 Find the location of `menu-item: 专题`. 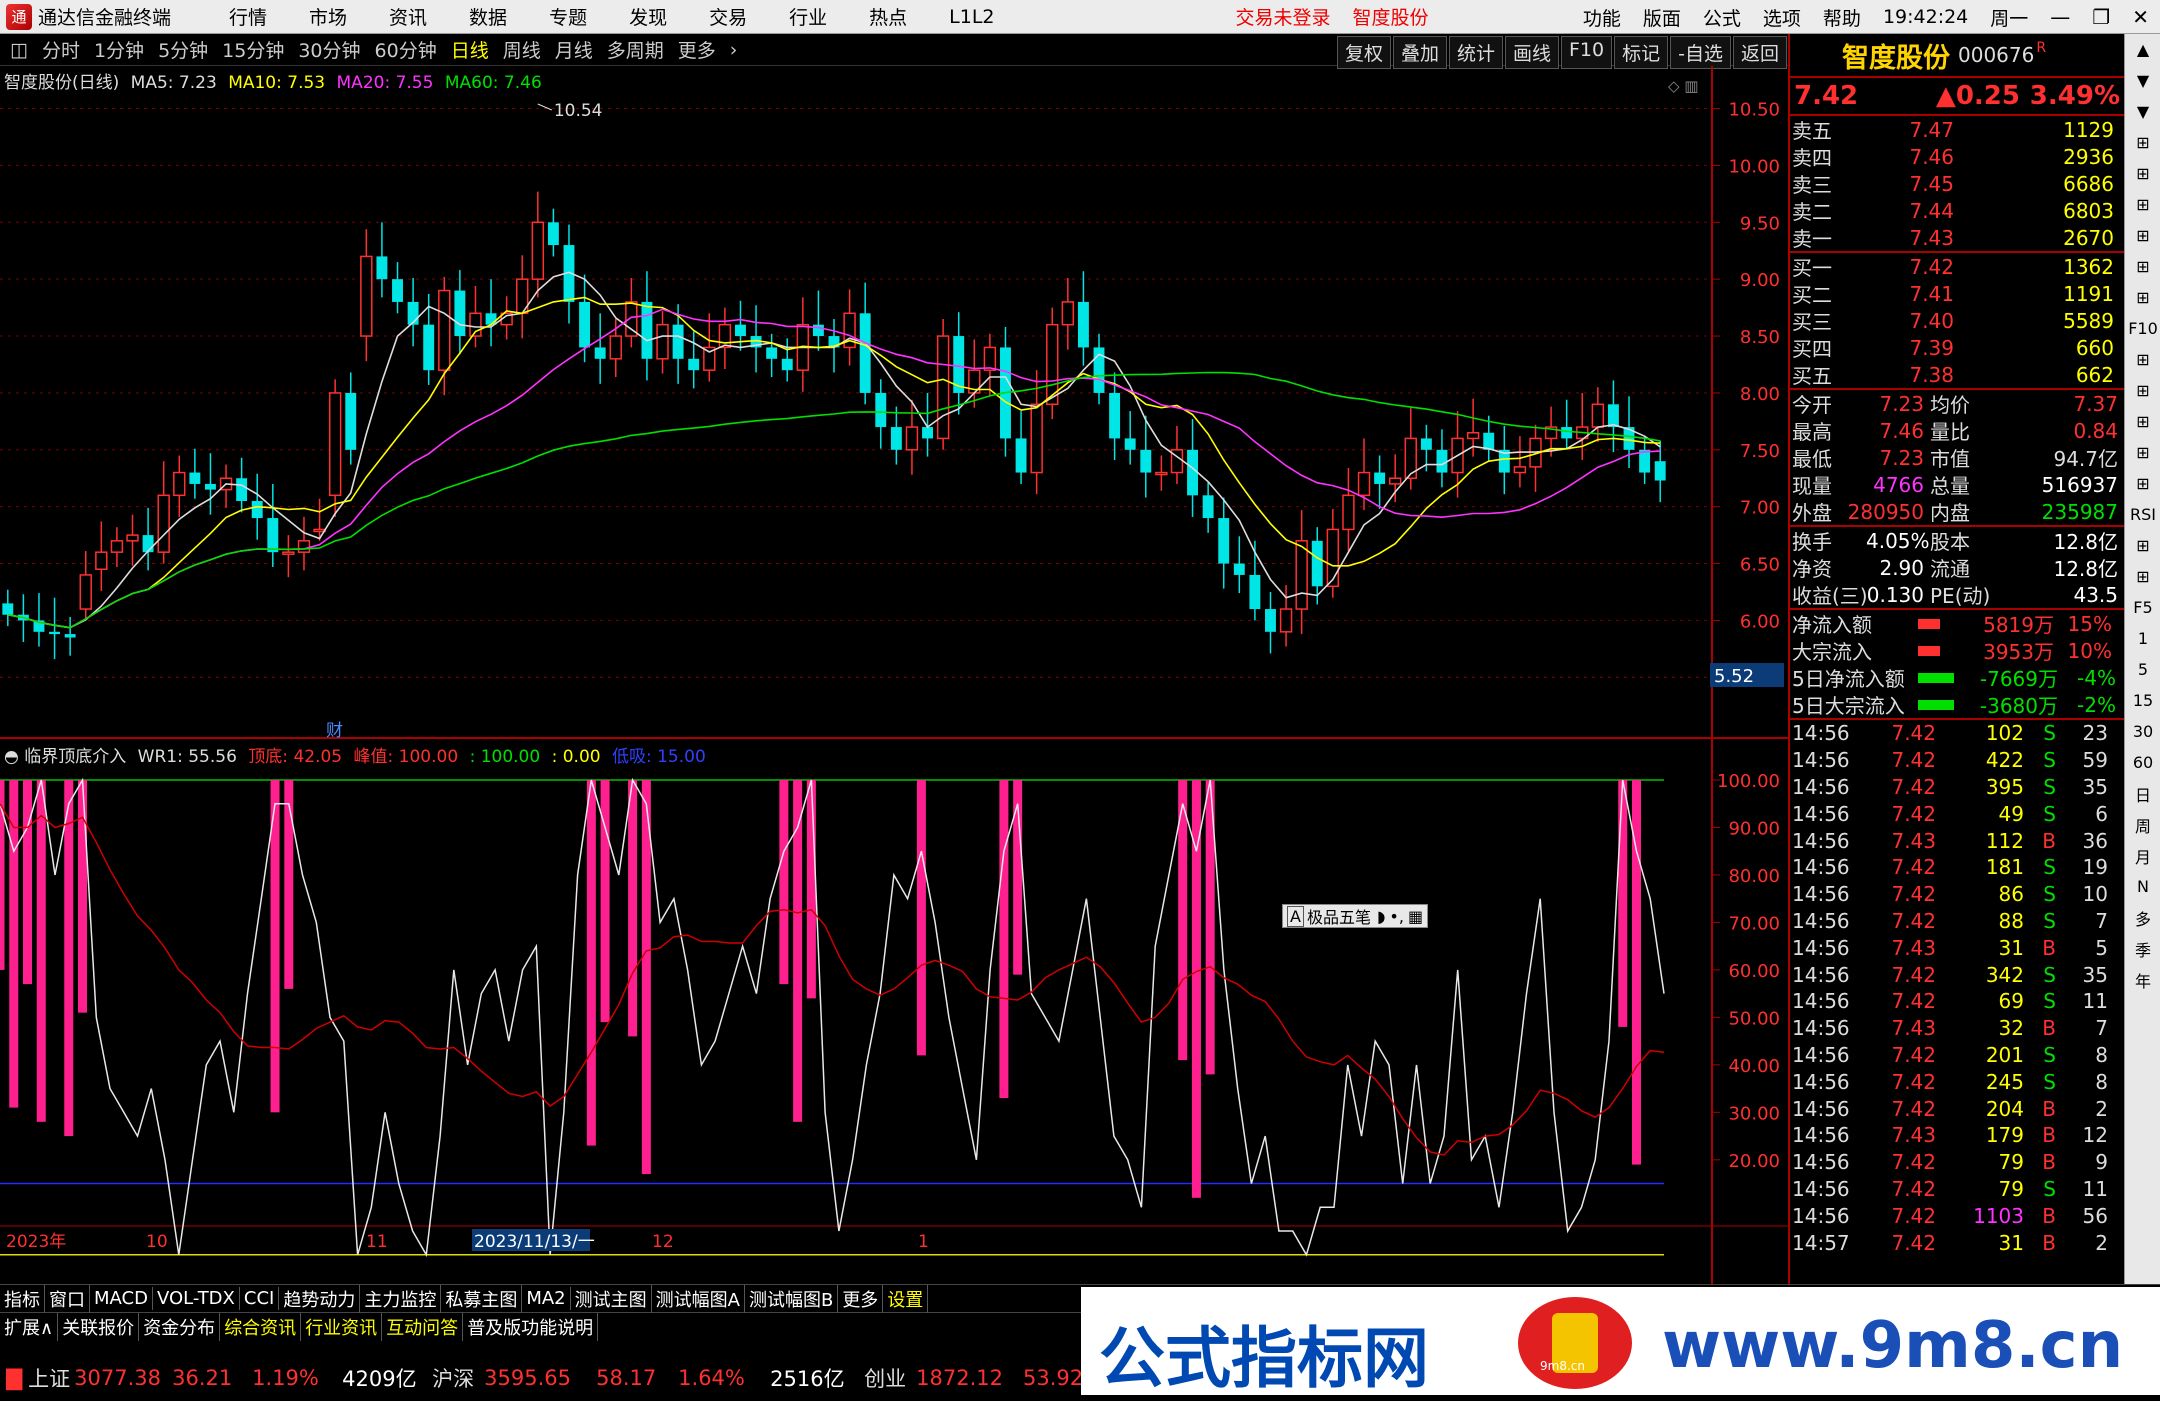

menu-item: 专题 is located at coordinates (568, 16).